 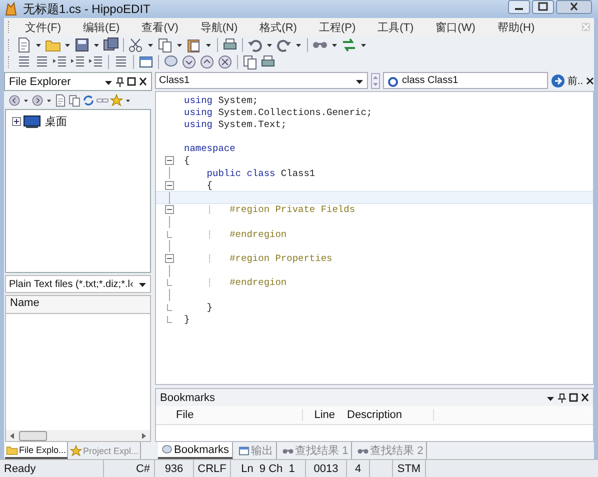 I want to click on back-icon, so click(x=14, y=100).